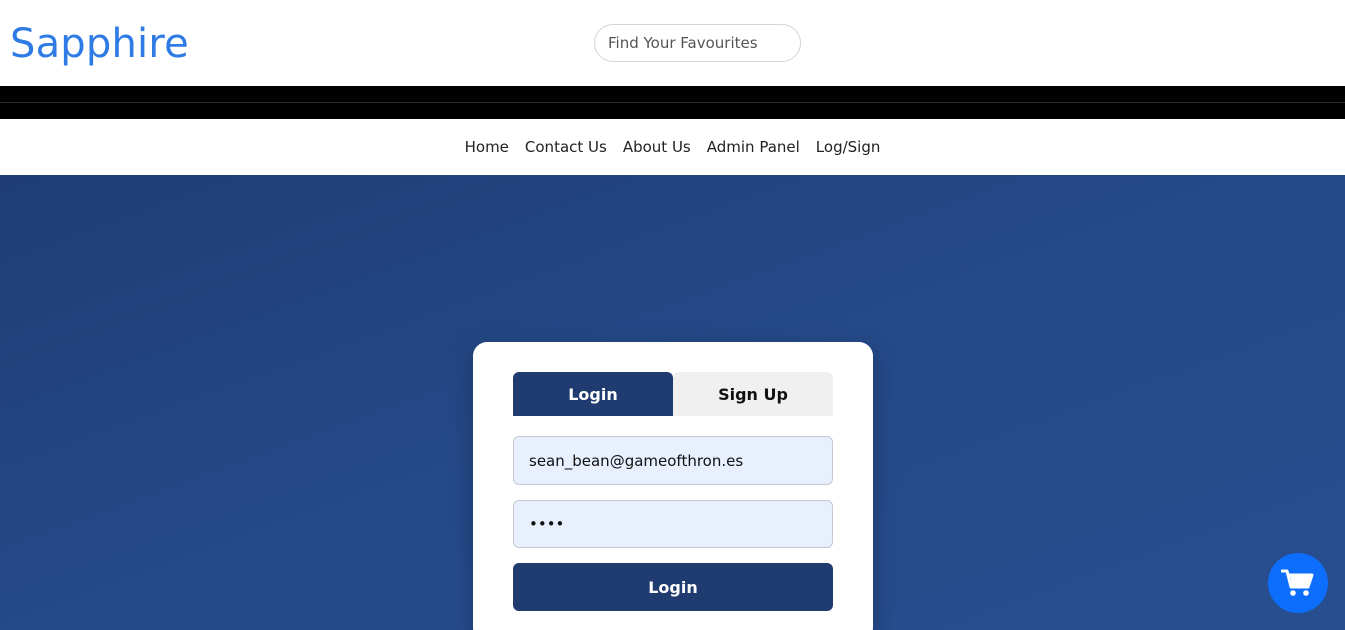 This screenshot has height=630, width=1345. Describe the element at coordinates (753, 394) in the screenshot. I see `tab-sign-up: Sign Up` at that location.